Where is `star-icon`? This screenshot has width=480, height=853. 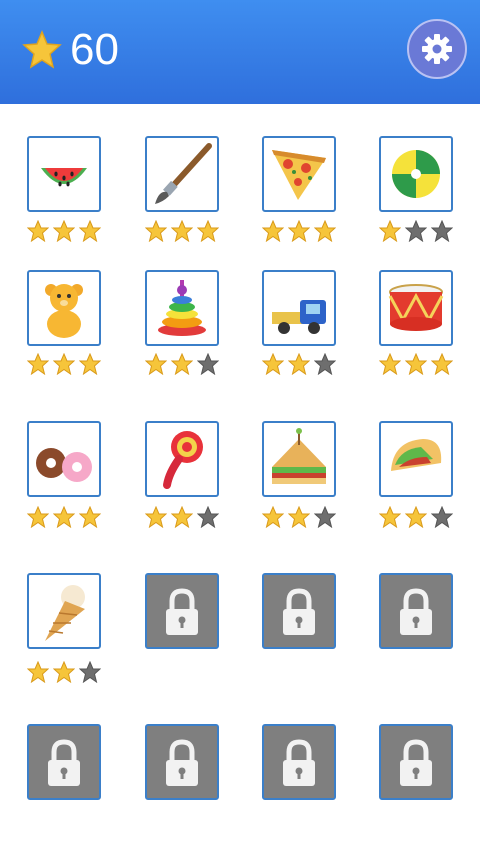 star-icon is located at coordinates (42, 49).